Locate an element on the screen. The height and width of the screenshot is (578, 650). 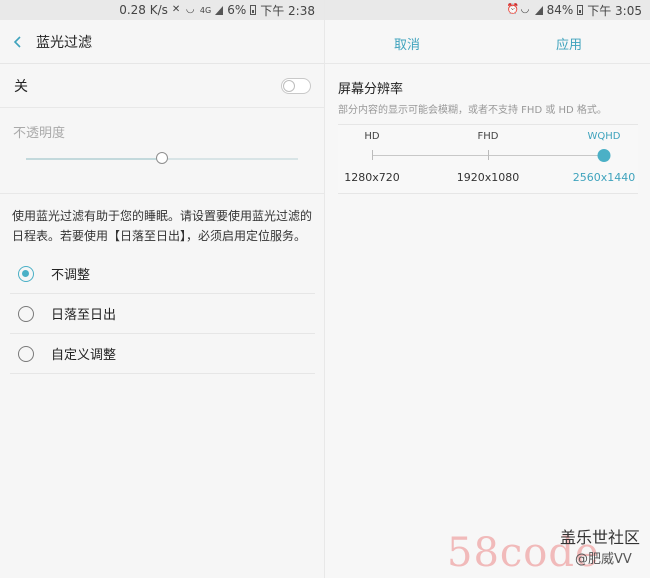
page-title: 蓝光过滤 is located at coordinates (64, 42).